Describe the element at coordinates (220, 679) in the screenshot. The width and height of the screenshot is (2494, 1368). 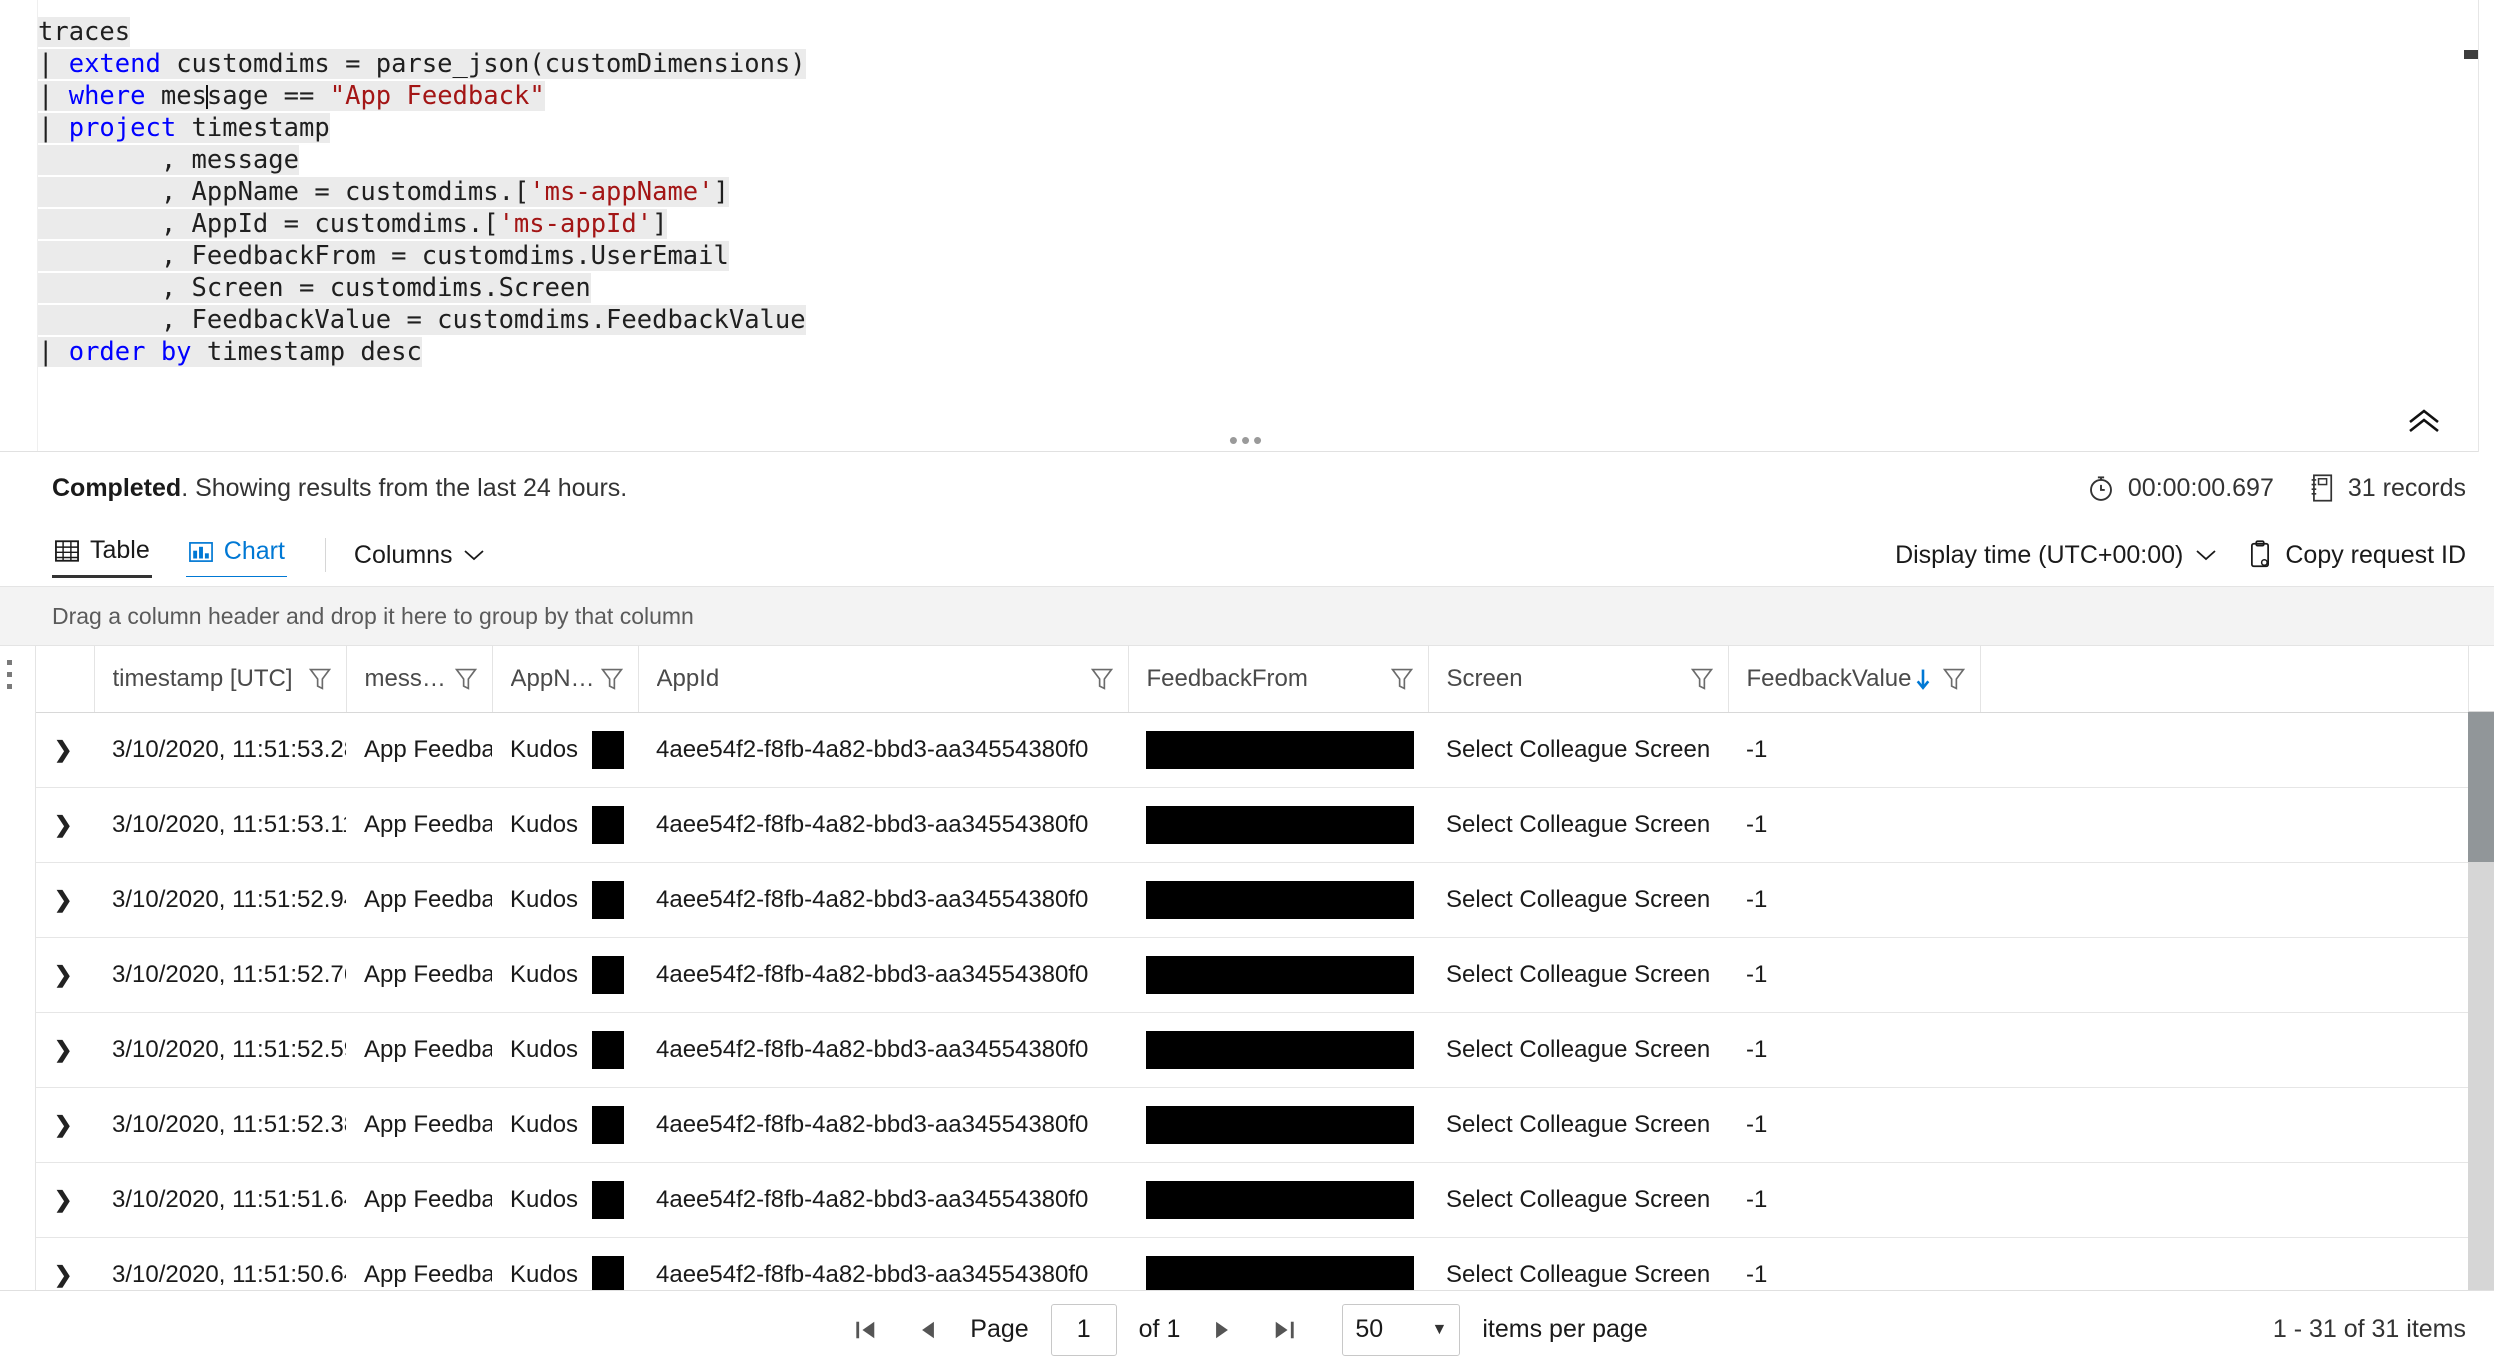
I see `column-header-timestamp-utc: timestamp [UTC]` at that location.